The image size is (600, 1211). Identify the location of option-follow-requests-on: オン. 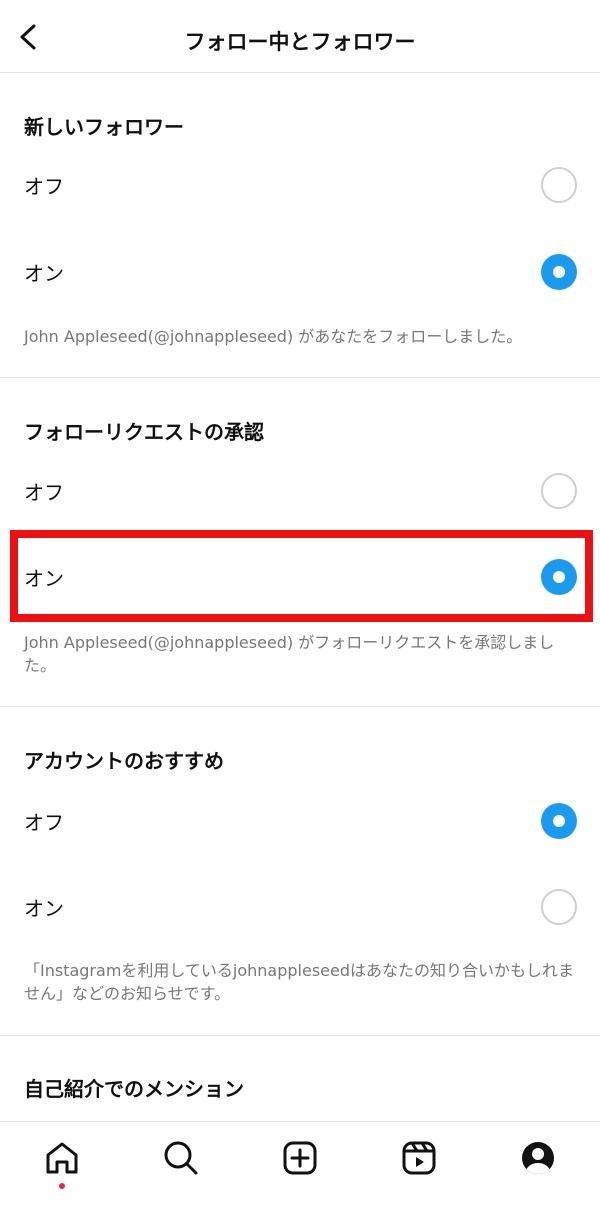
(300, 577).